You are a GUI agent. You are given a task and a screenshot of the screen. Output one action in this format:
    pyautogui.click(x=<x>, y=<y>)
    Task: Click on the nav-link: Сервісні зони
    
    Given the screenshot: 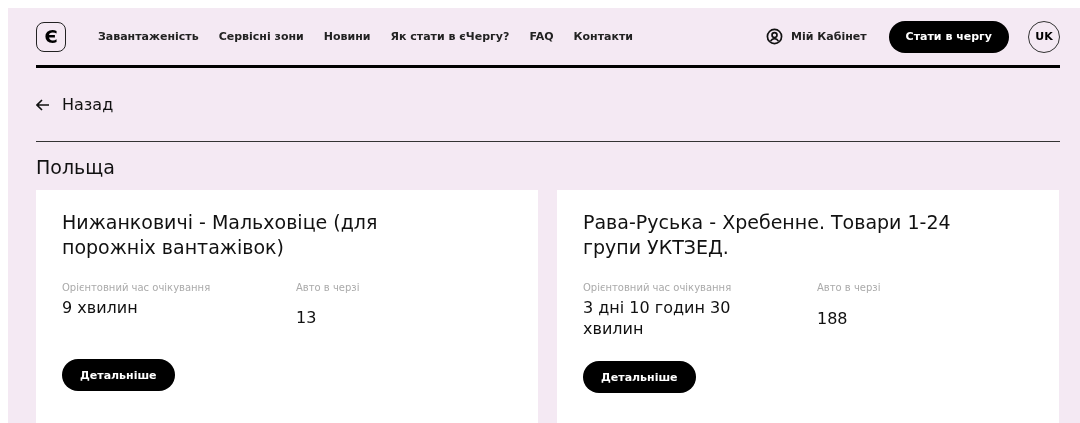 What is the action you would take?
    pyautogui.click(x=261, y=36)
    